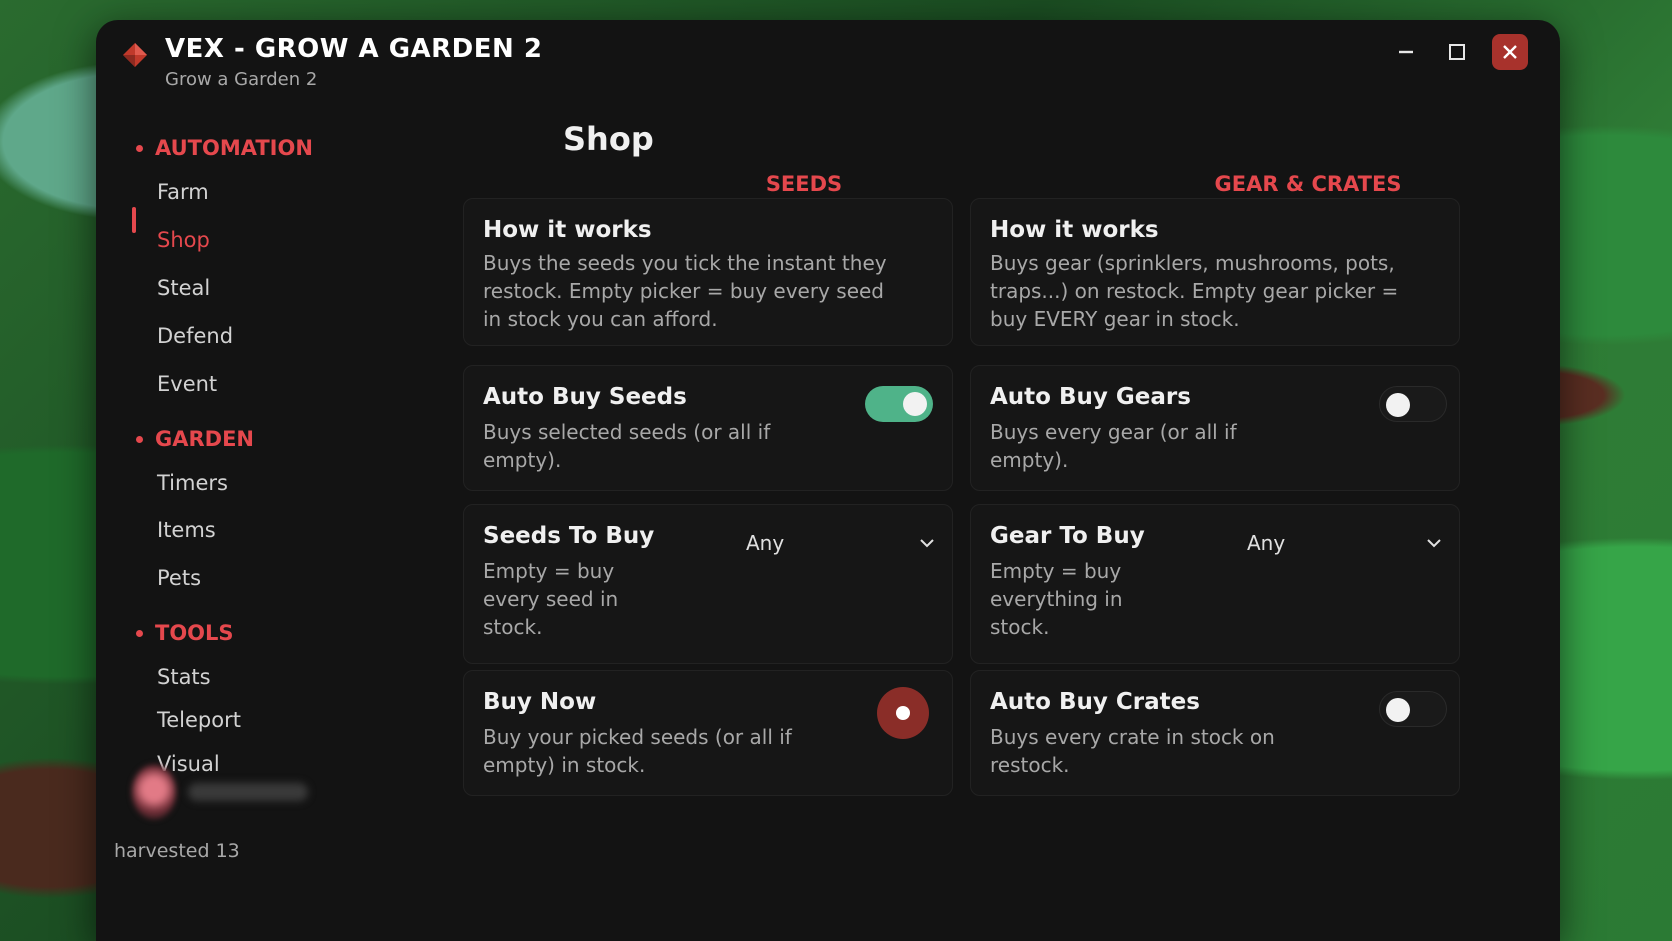 This screenshot has width=1672, height=941. I want to click on sidebar-section-label: AUTOMATION, so click(234, 148).